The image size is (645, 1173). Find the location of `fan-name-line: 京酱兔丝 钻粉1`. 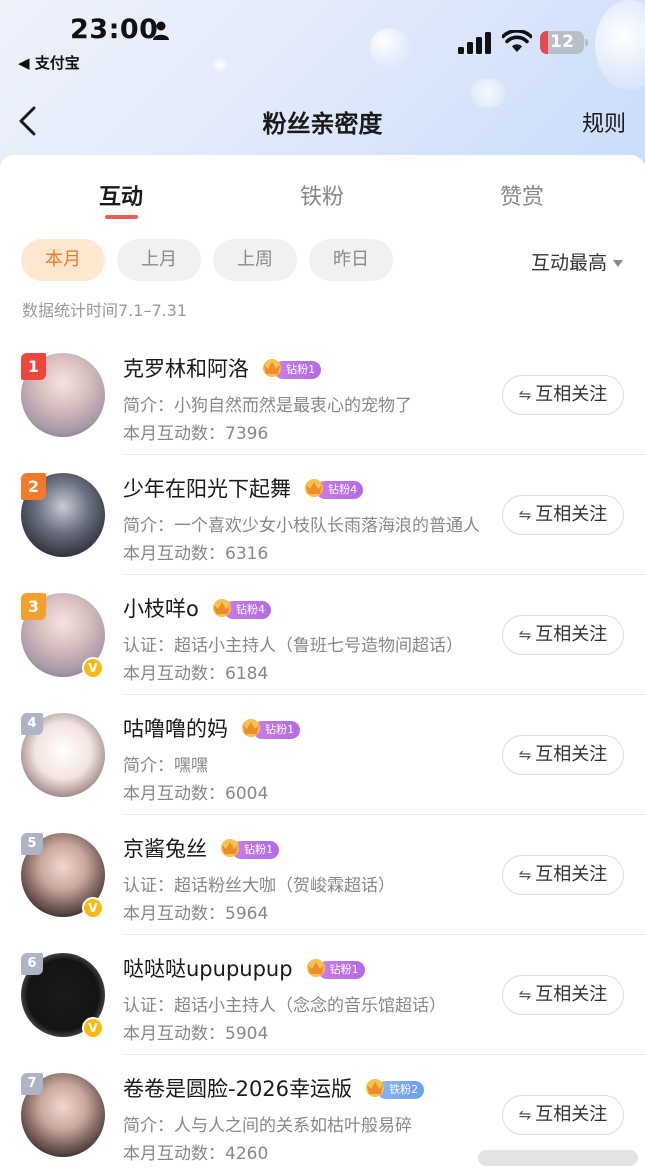

fan-name-line: 京酱兔丝 钻粉1 is located at coordinates (201, 848).